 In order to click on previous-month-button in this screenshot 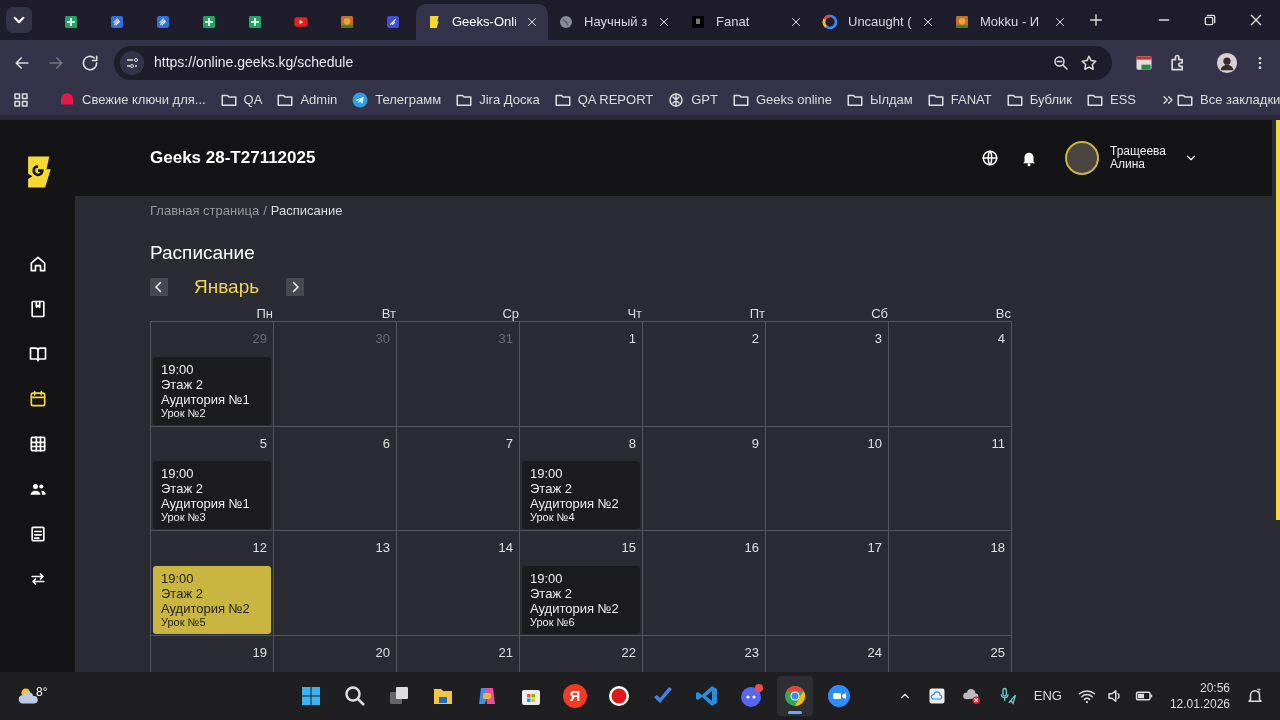, I will do `click(159, 287)`.